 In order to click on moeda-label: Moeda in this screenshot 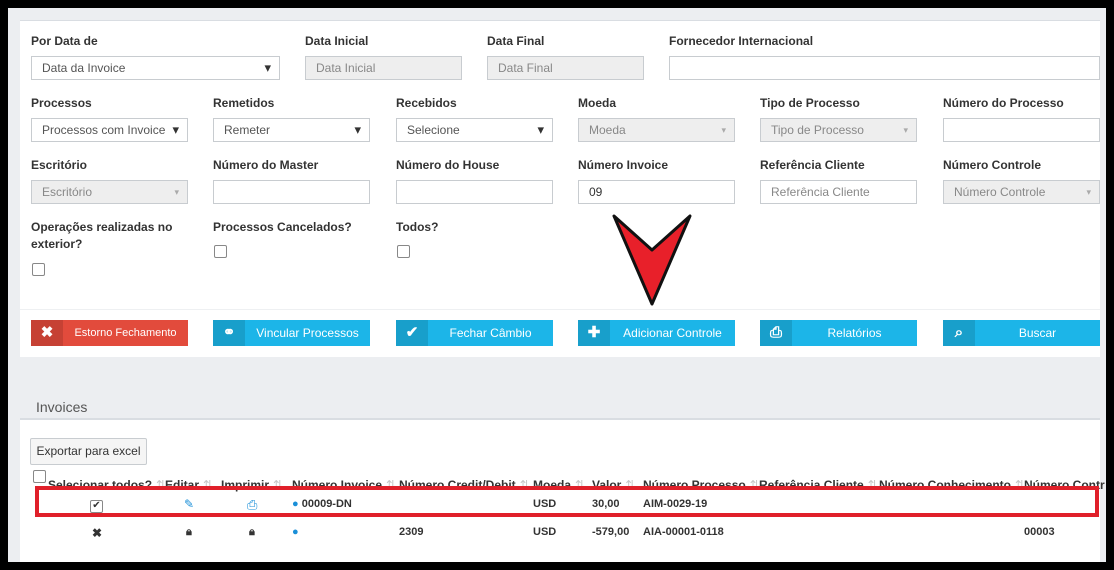, I will do `click(597, 103)`.